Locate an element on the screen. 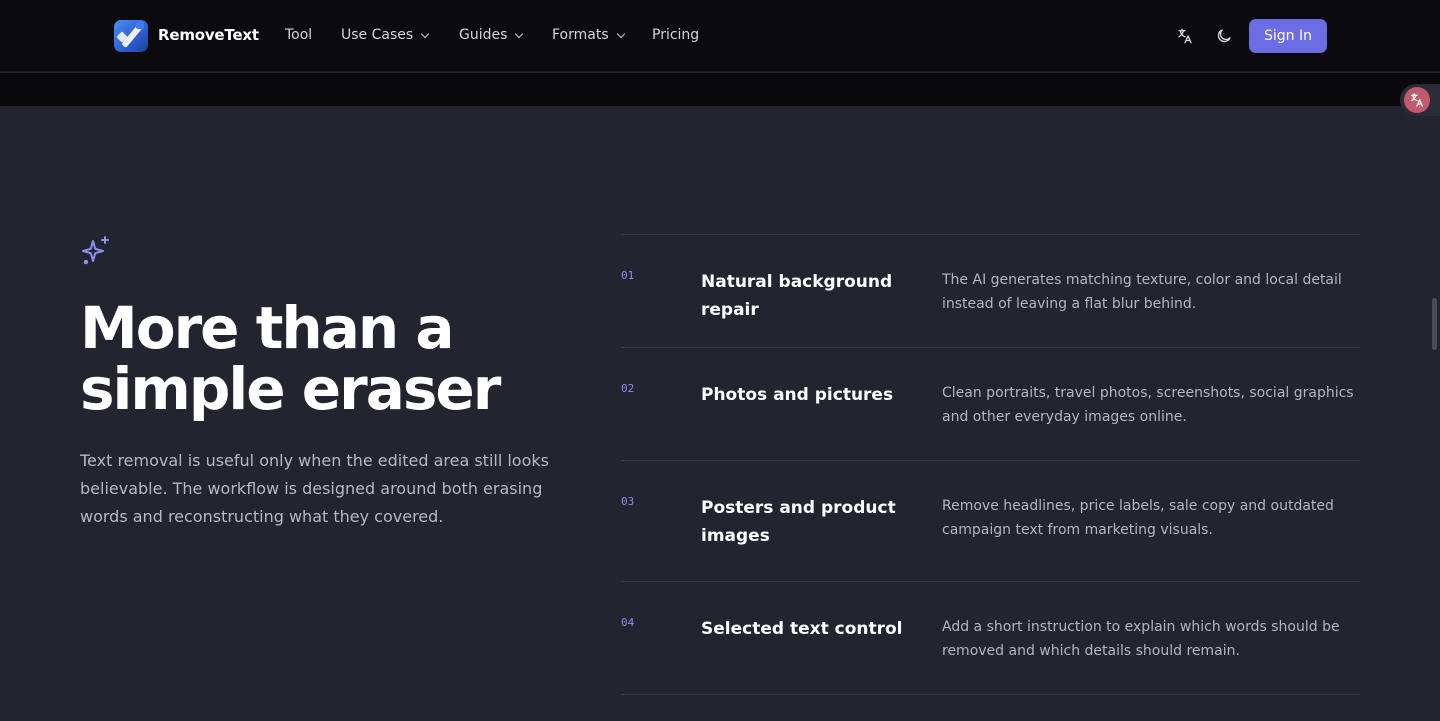 The height and width of the screenshot is (721, 1440). header-strip is located at coordinates (720, 89).